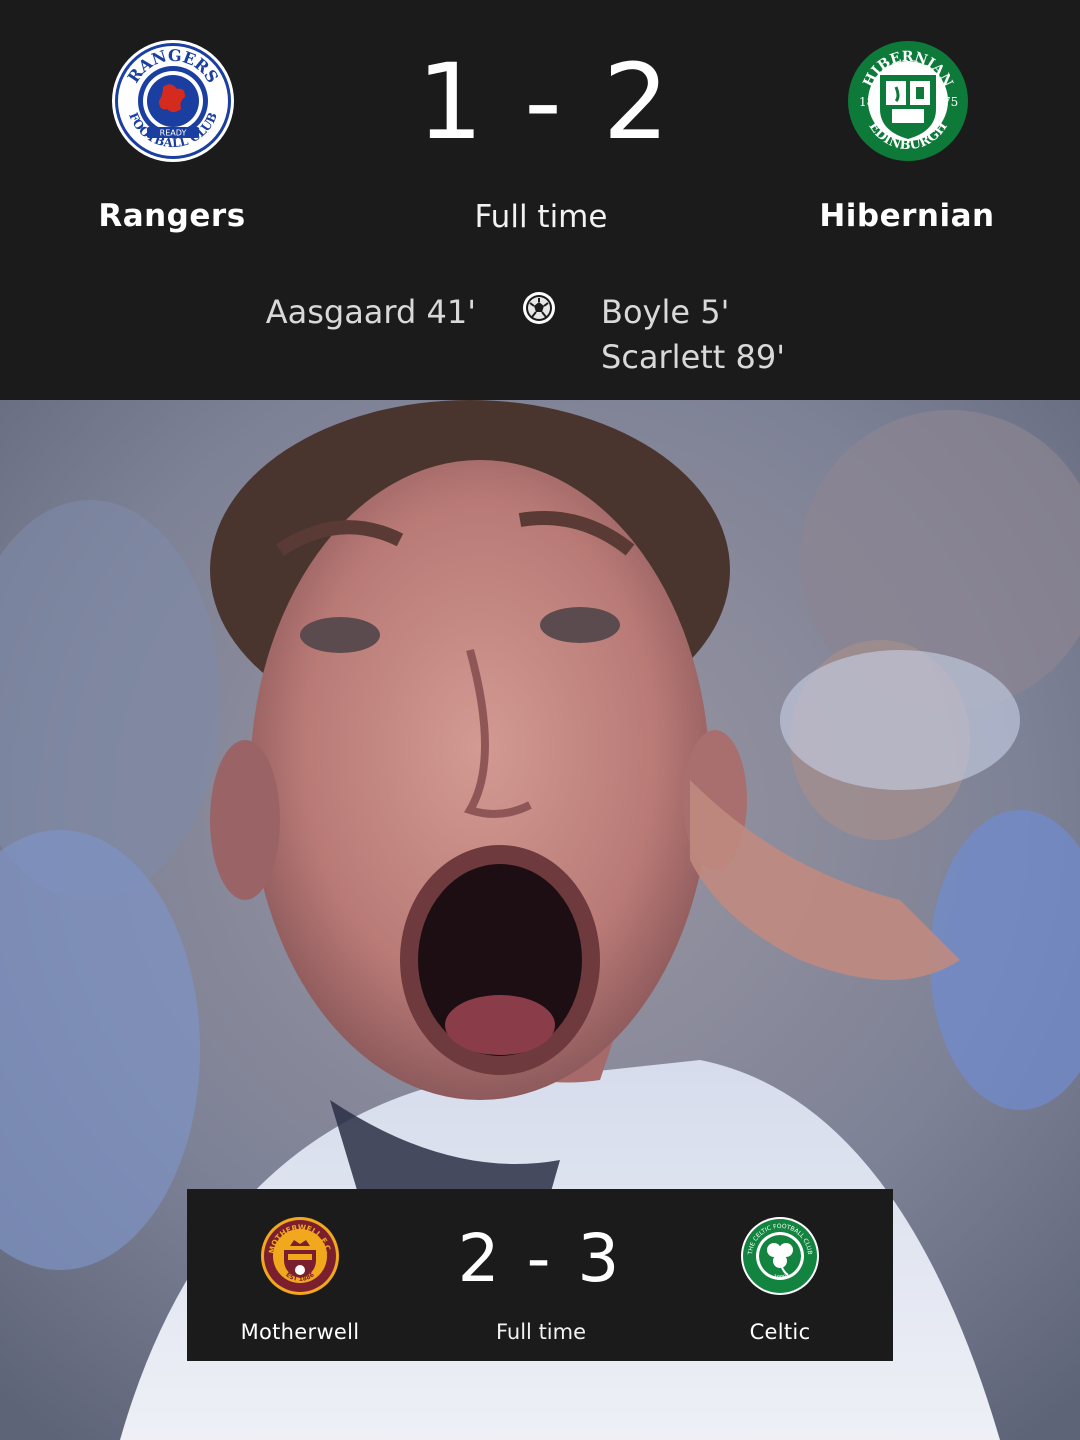  What do you see at coordinates (780, 1256) in the screenshot?
I see `celtic-crest-icon: THE CELTIC FOOTBALL CLUB 1888` at bounding box center [780, 1256].